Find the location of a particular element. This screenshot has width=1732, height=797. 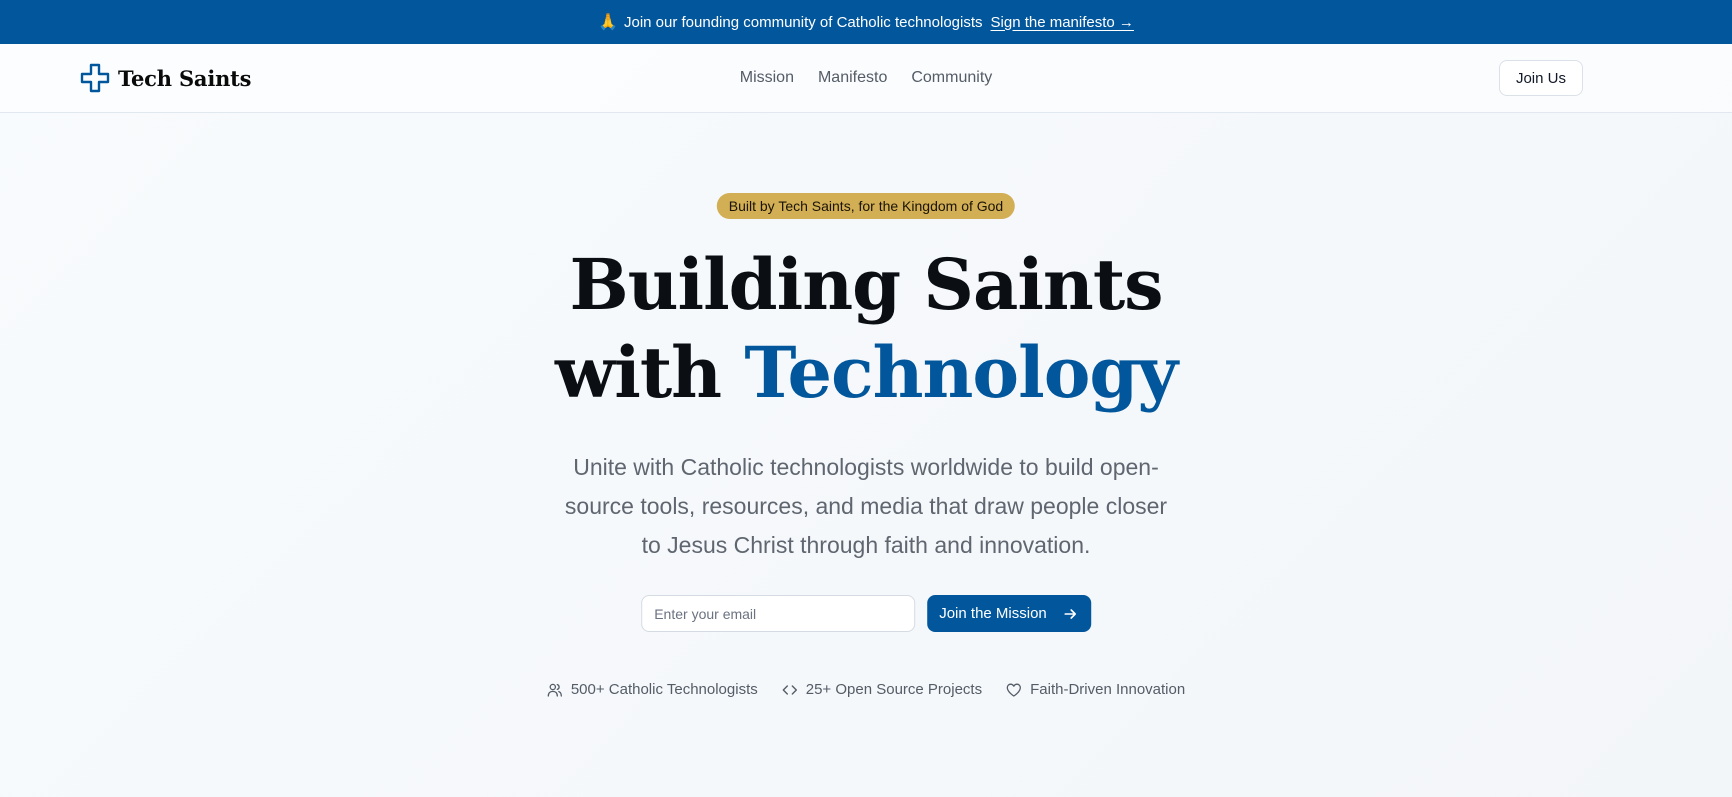

nav-community: Community is located at coordinates (951, 78).